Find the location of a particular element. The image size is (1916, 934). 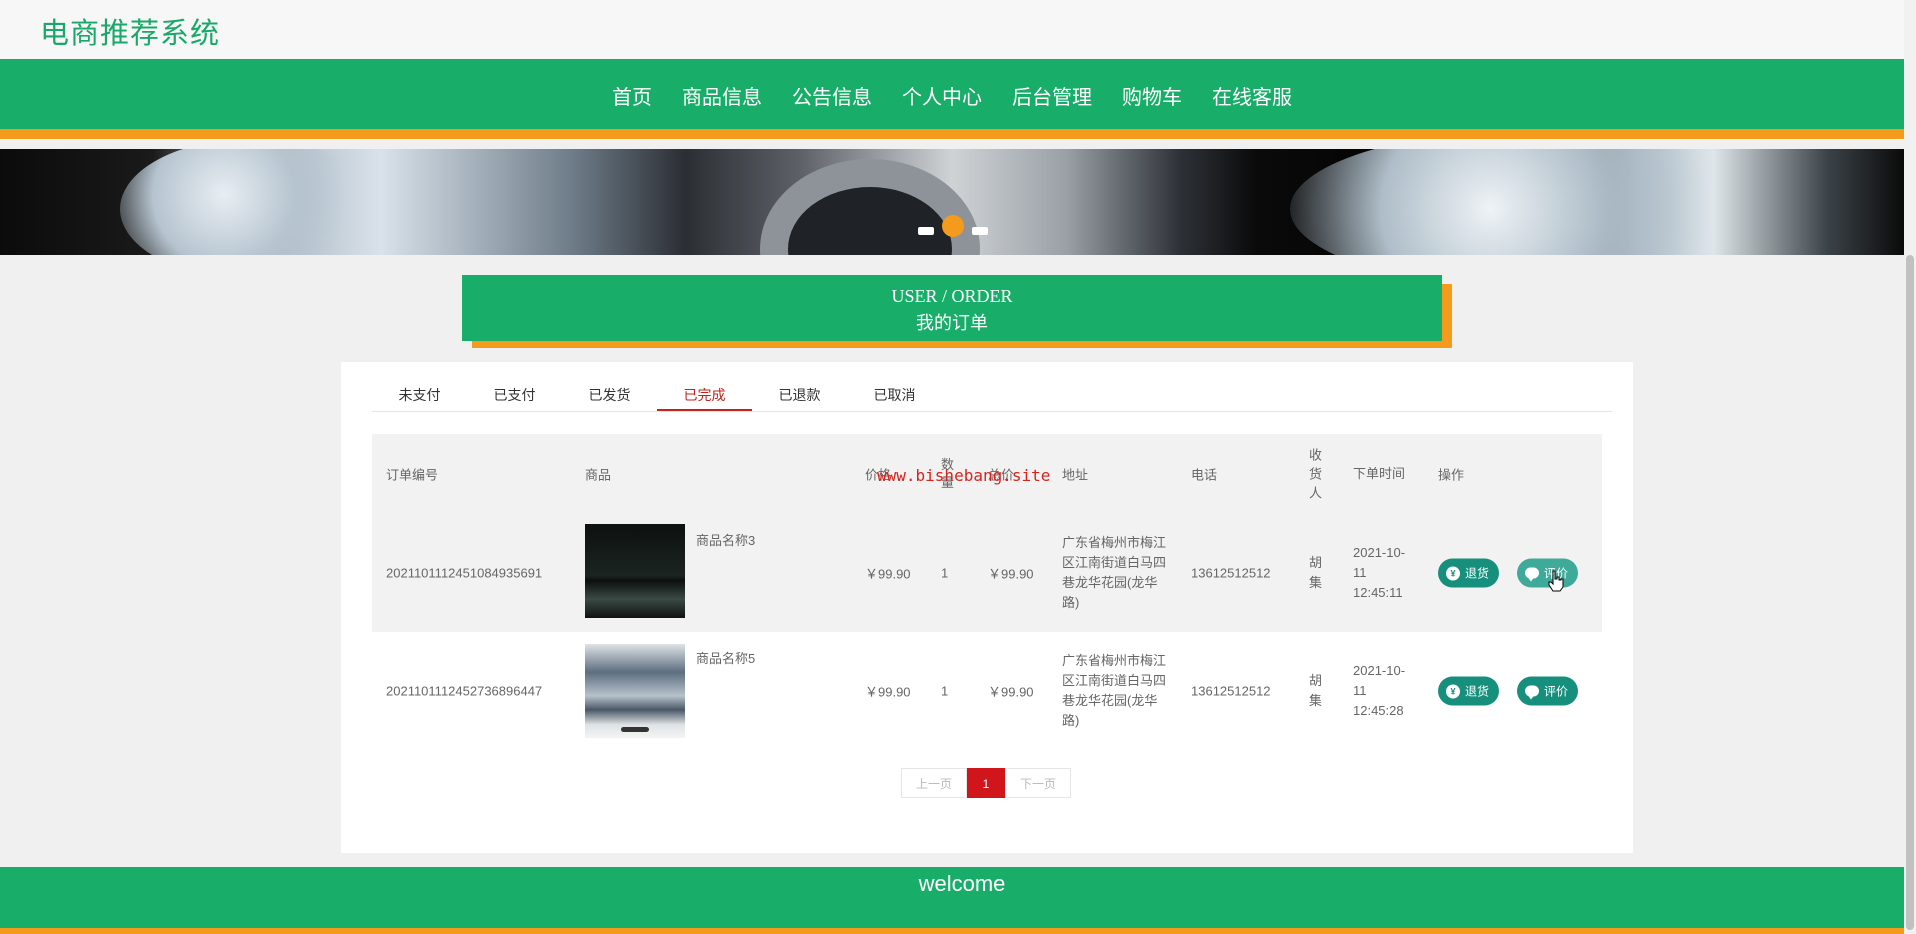

pagination: 上一页 1 下一页 is located at coordinates (986, 783).